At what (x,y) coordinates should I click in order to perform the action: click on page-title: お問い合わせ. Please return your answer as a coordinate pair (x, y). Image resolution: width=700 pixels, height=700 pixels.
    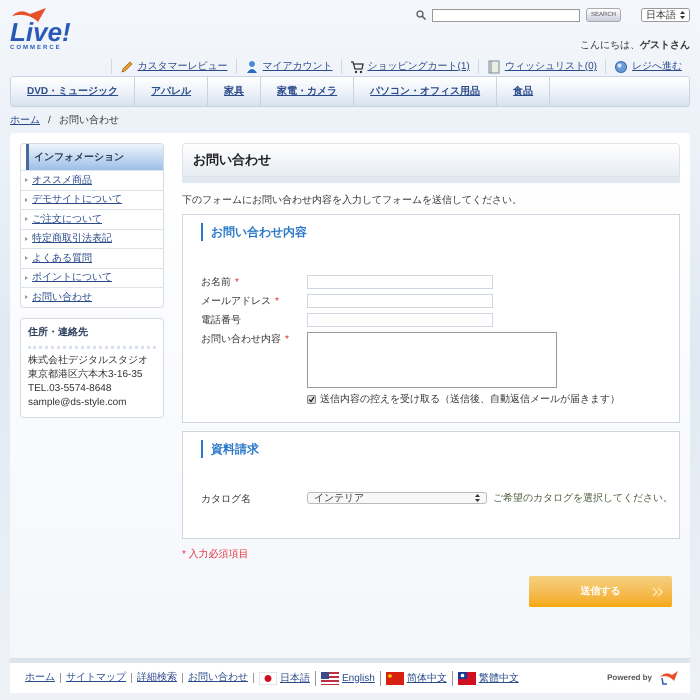
    Looking at the image, I should click on (431, 160).